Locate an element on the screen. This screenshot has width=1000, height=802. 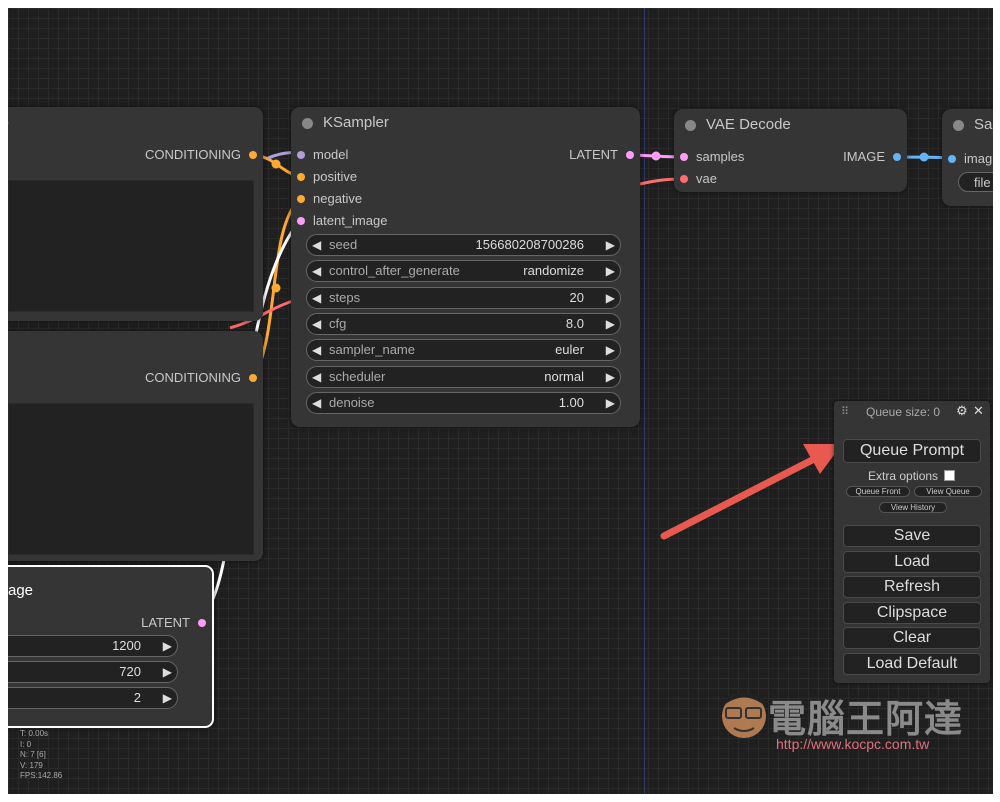
mascot-face-icon is located at coordinates (744, 715).